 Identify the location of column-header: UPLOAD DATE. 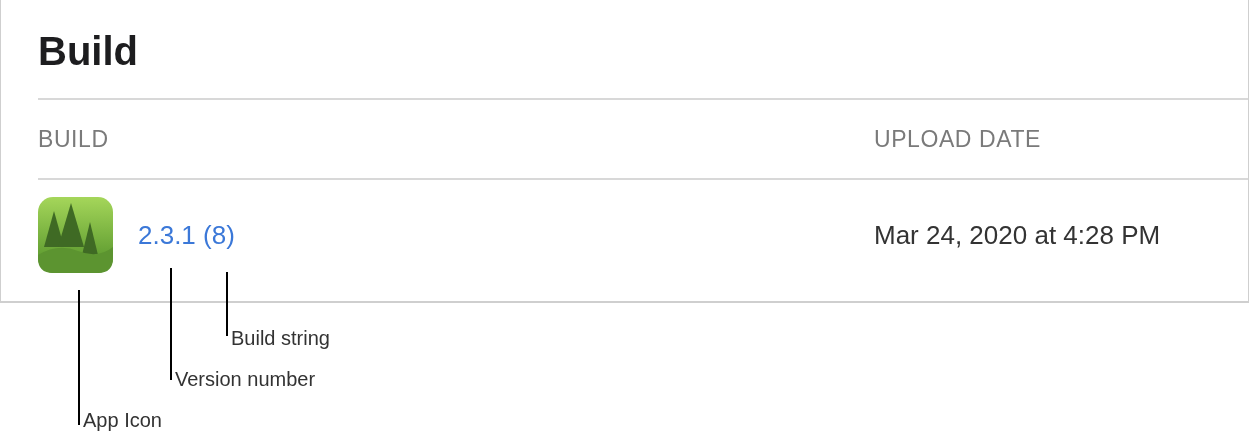
(957, 139).